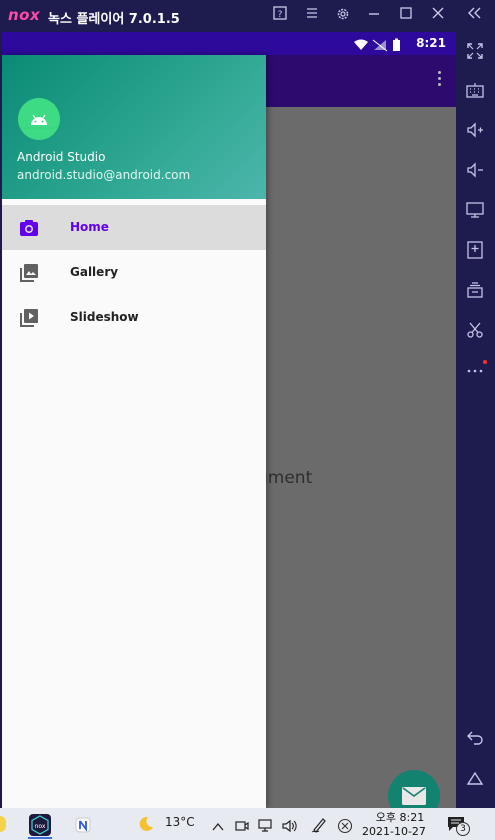  I want to click on nav-label-slideshow: Slideshow, so click(104, 317).